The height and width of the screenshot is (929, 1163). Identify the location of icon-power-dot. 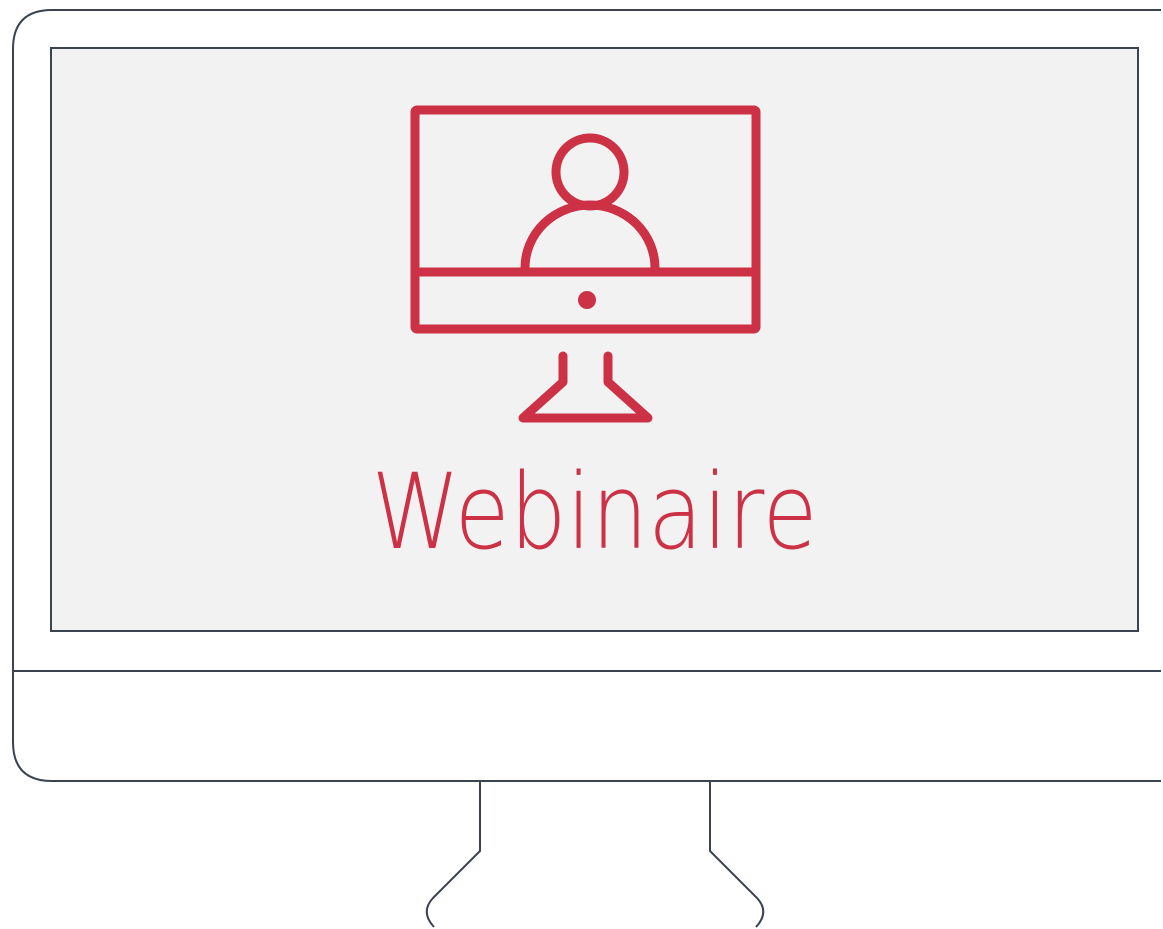
(587, 300).